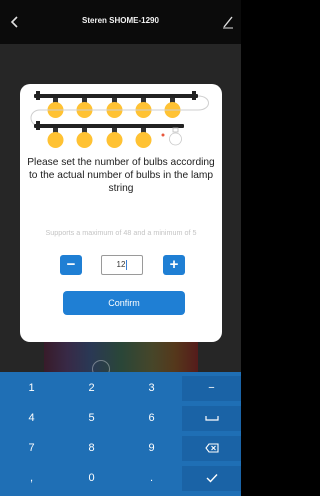 This screenshot has height=496, width=320. I want to click on bulb-row-top, so click(114, 108).